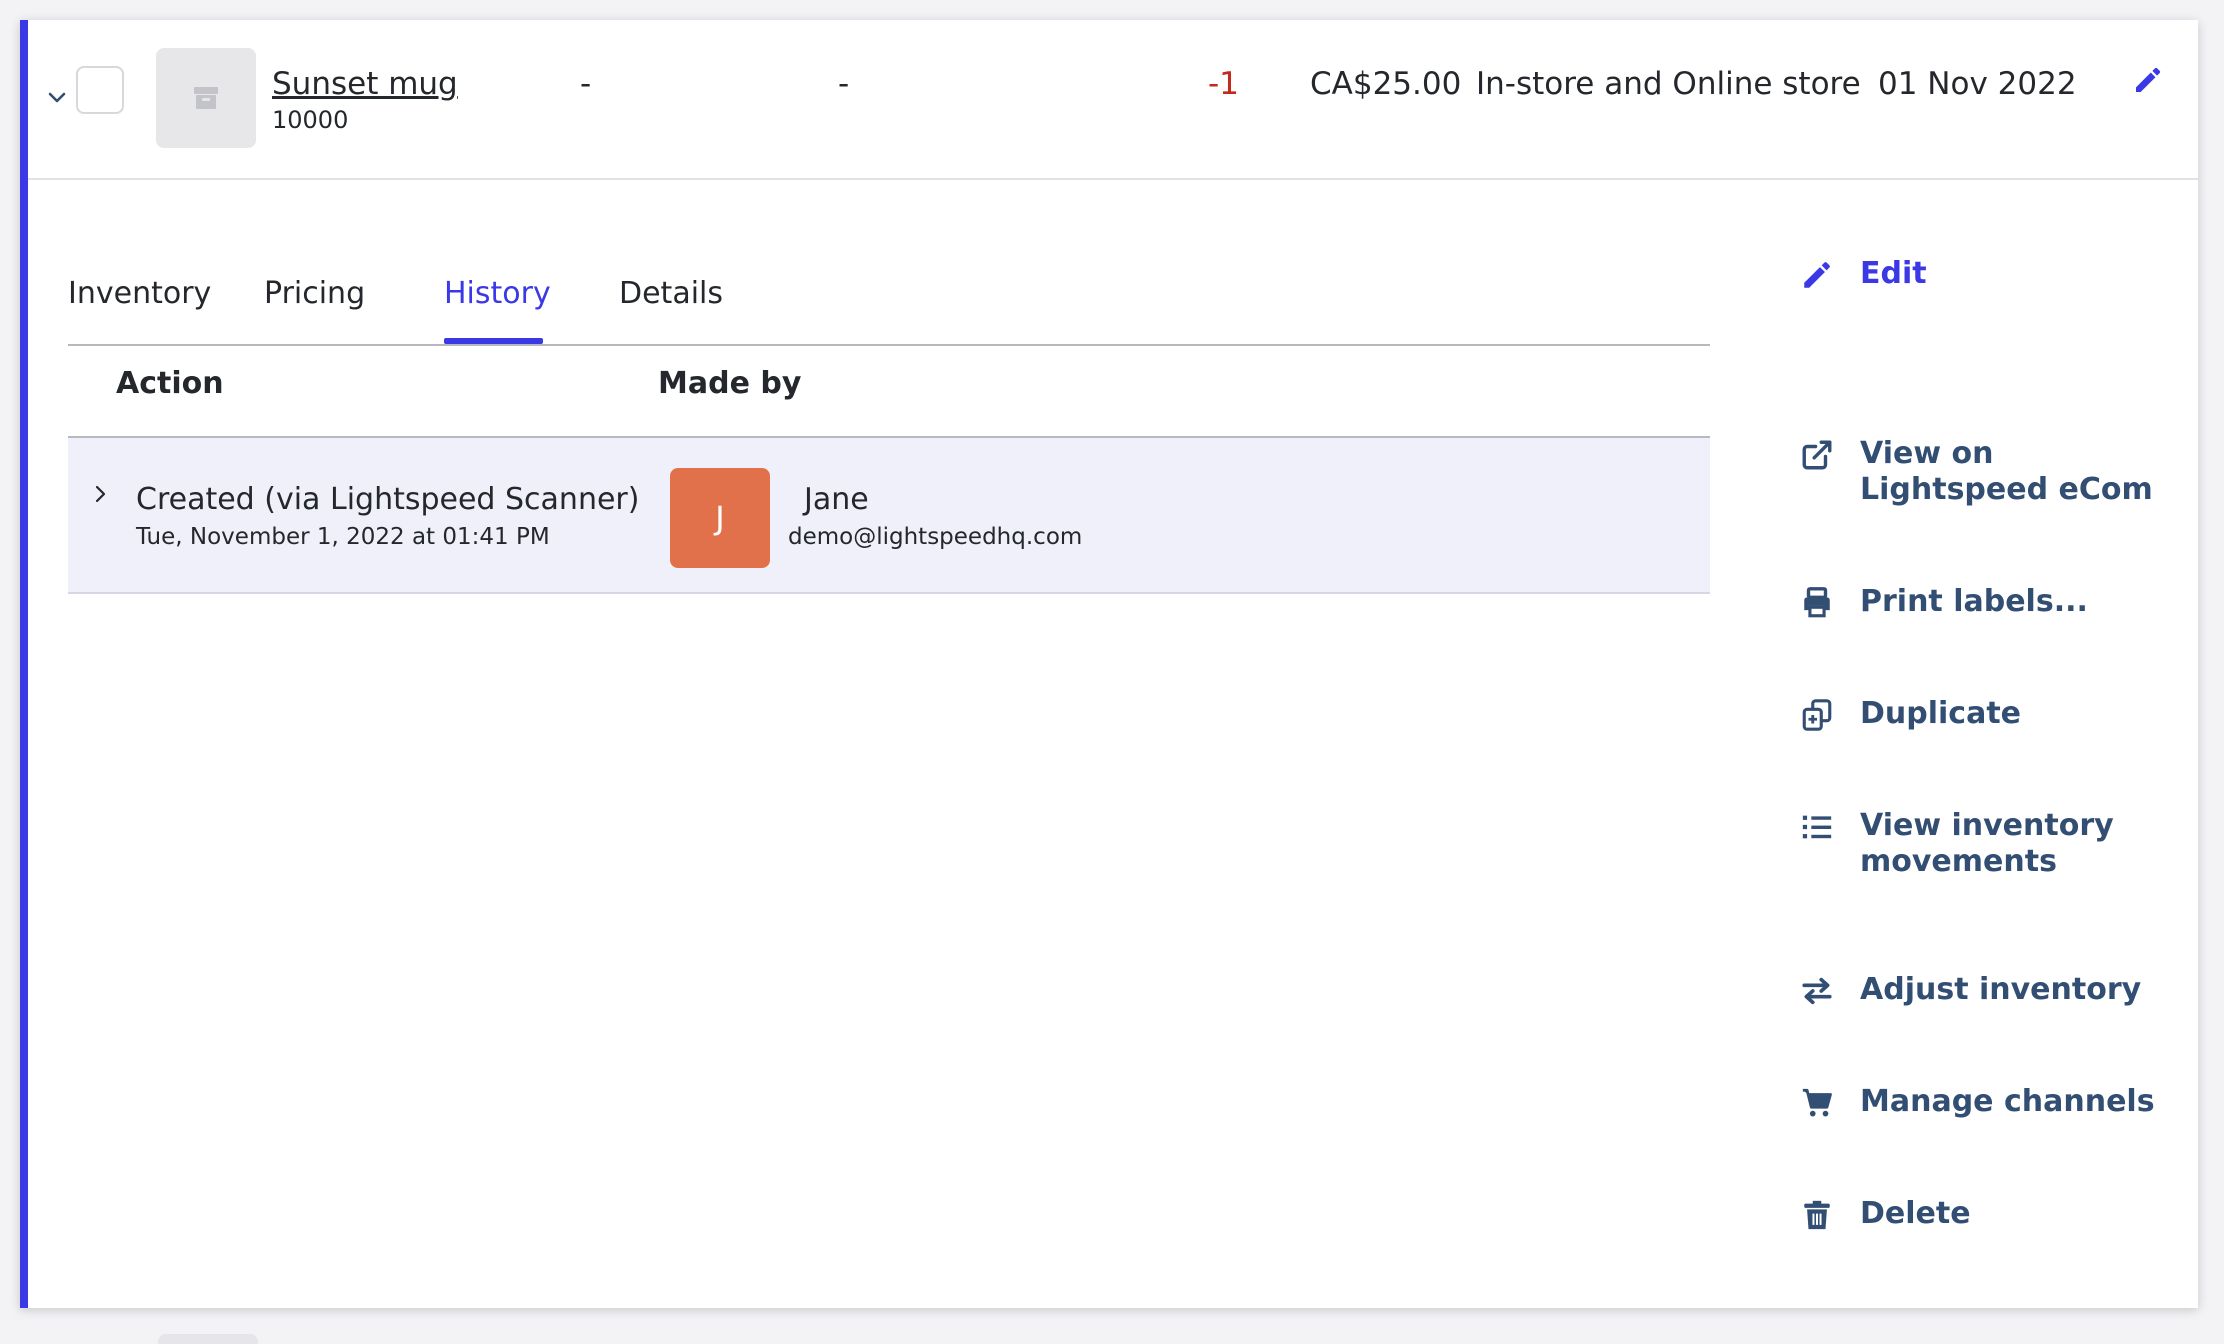 The height and width of the screenshot is (1344, 2224). I want to click on user-email: demo@lightspeedhq.com, so click(935, 537).